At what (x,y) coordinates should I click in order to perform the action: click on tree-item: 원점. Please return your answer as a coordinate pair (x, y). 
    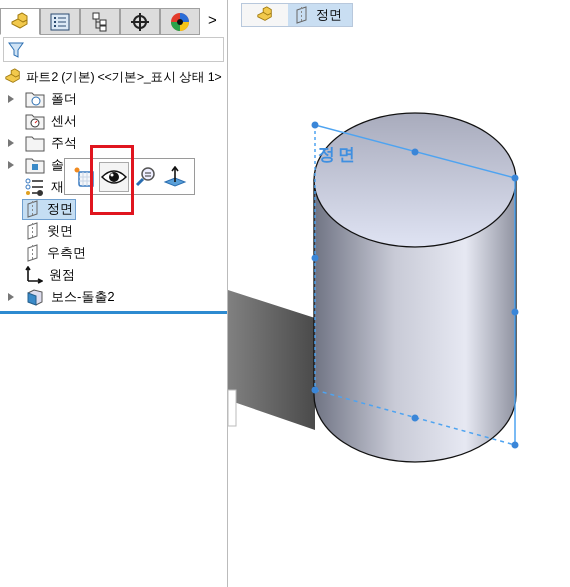
    Looking at the image, I should click on (50, 275).